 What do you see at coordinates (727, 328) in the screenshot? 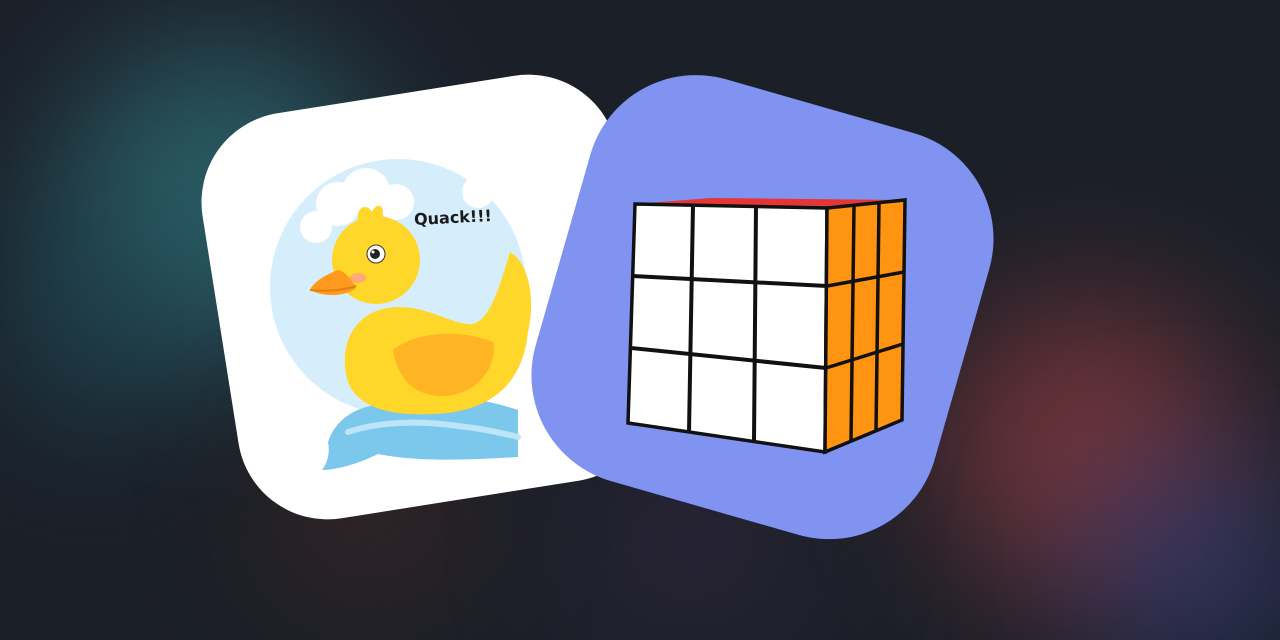
I see `cube-front-face` at bounding box center [727, 328].